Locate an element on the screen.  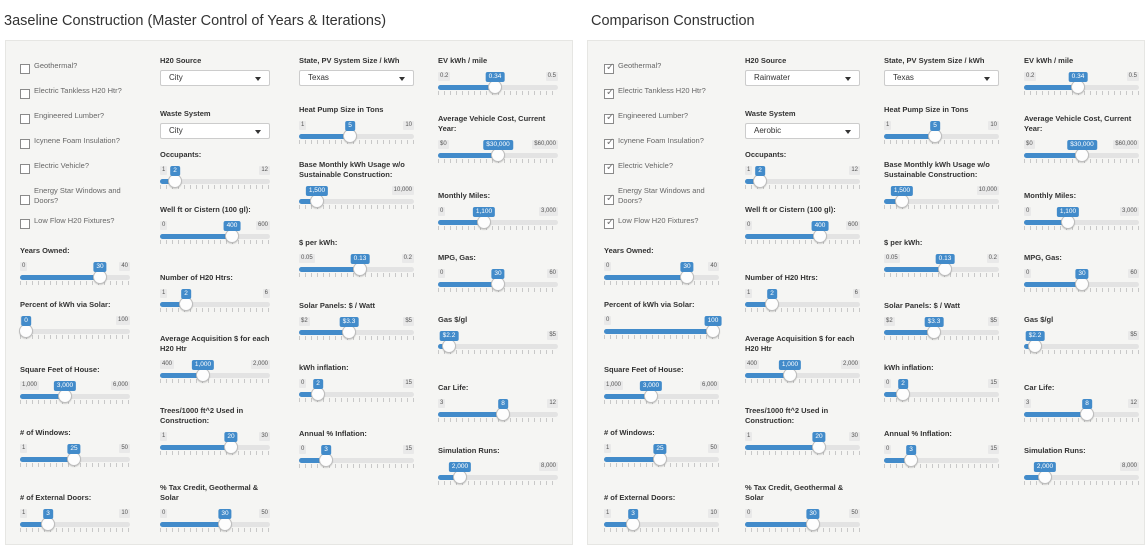
kwh-inflation-slider: 0 15 2 is located at coordinates (356, 392).